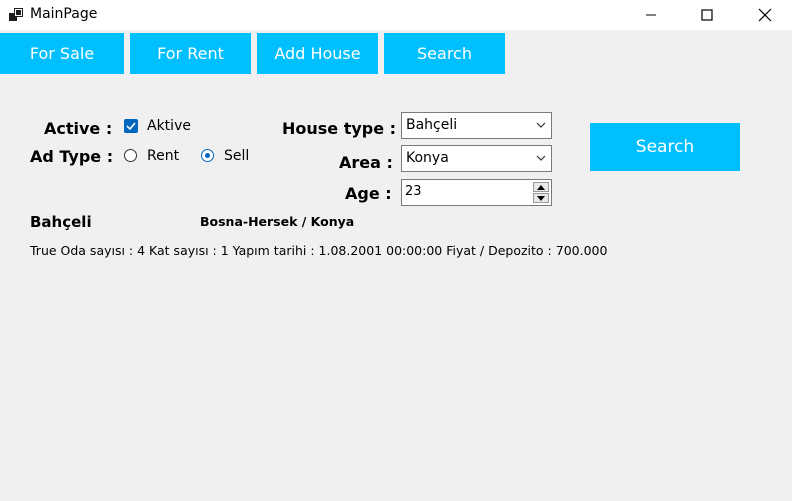 This screenshot has height=501, width=792. I want to click on arrow-up-icon, so click(541, 187).